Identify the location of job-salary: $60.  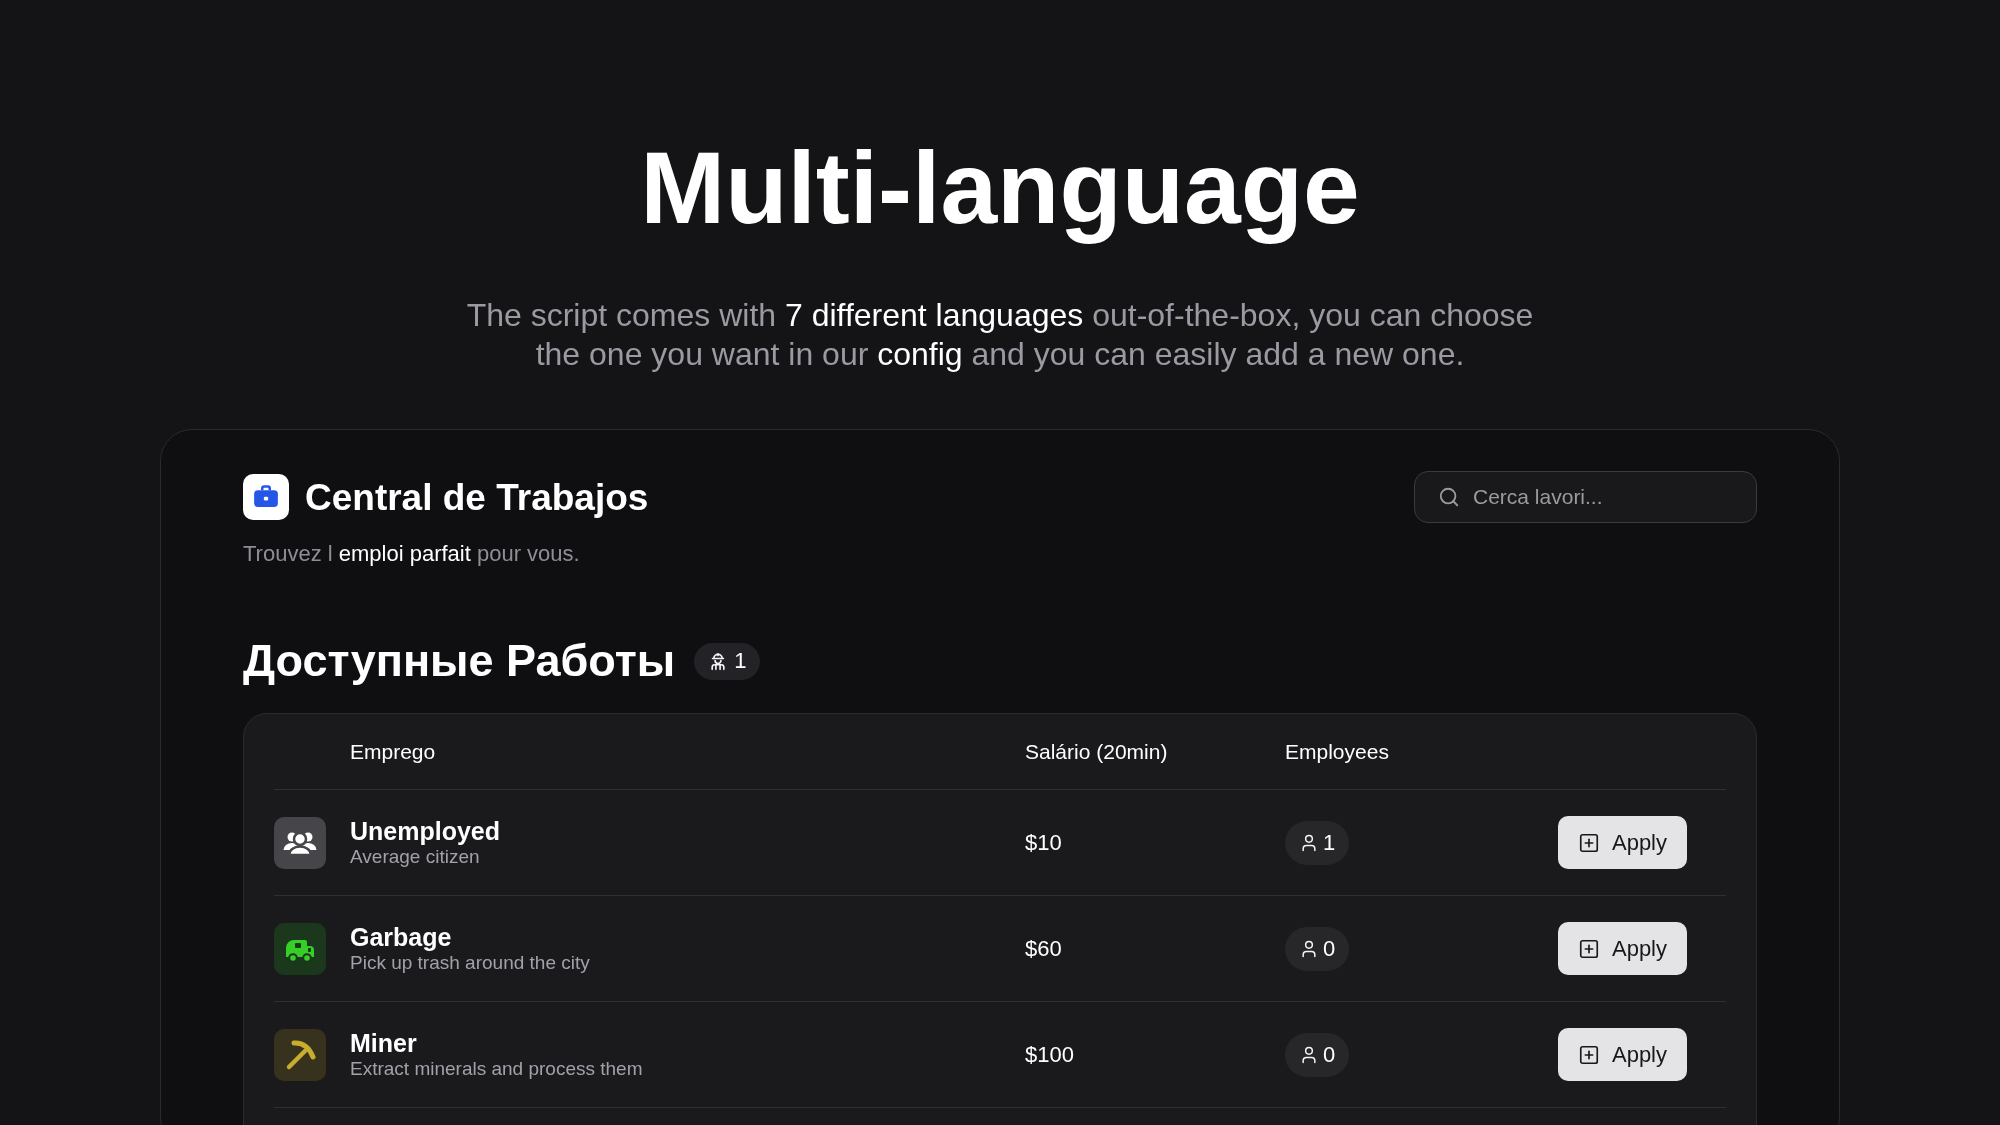
(1044, 949).